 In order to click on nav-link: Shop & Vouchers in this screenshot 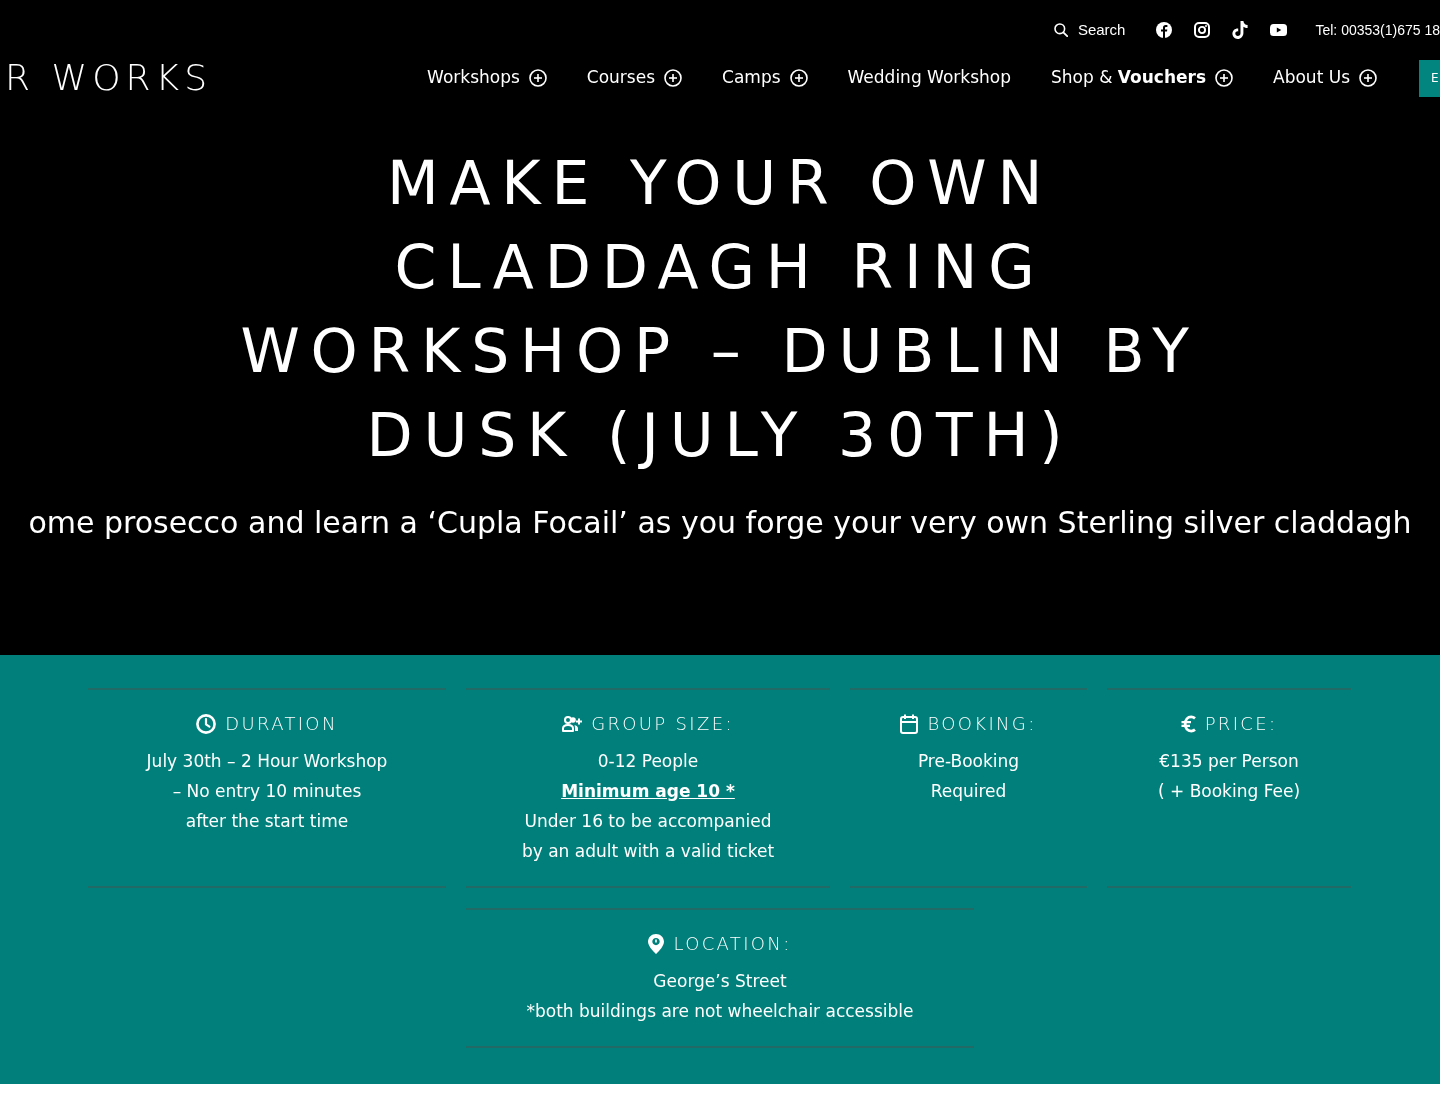, I will do `click(1142, 78)`.